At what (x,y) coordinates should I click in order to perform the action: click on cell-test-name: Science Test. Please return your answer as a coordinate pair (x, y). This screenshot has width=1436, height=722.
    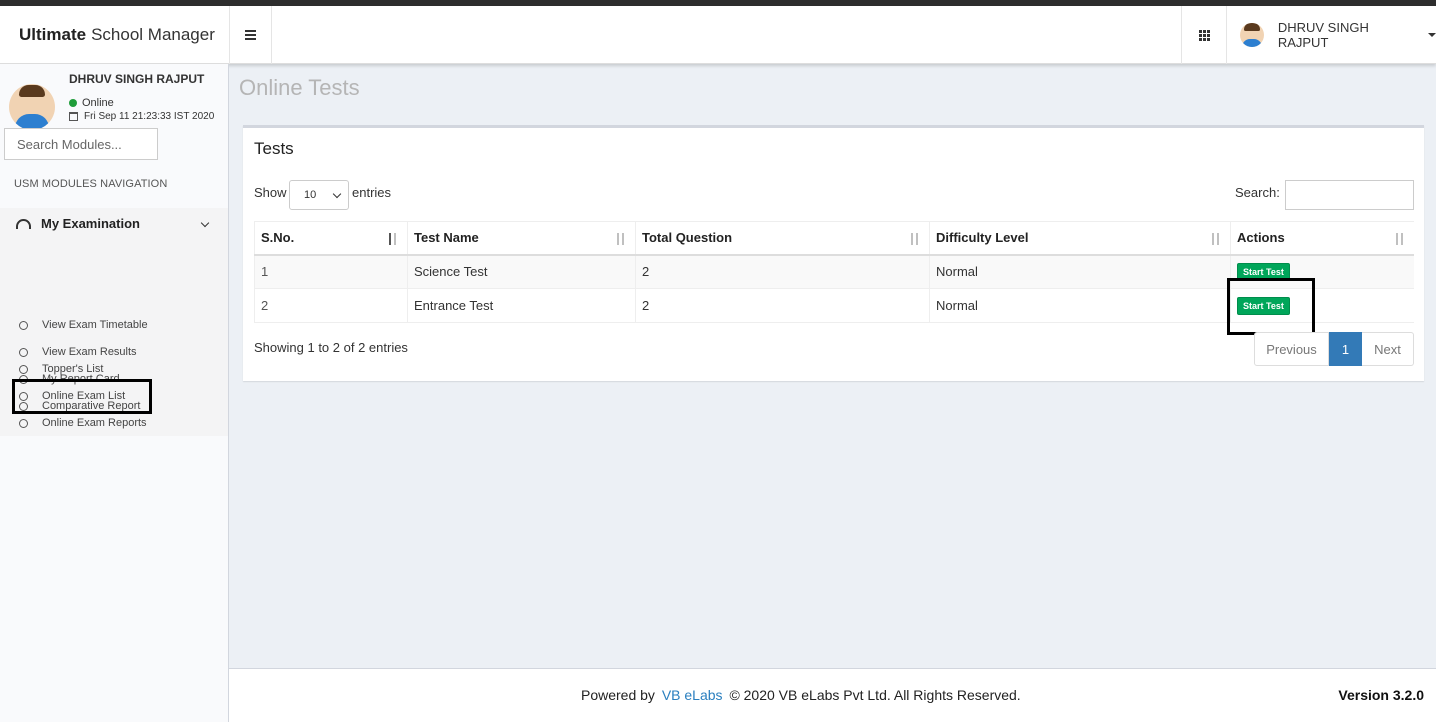
    Looking at the image, I should click on (521, 271).